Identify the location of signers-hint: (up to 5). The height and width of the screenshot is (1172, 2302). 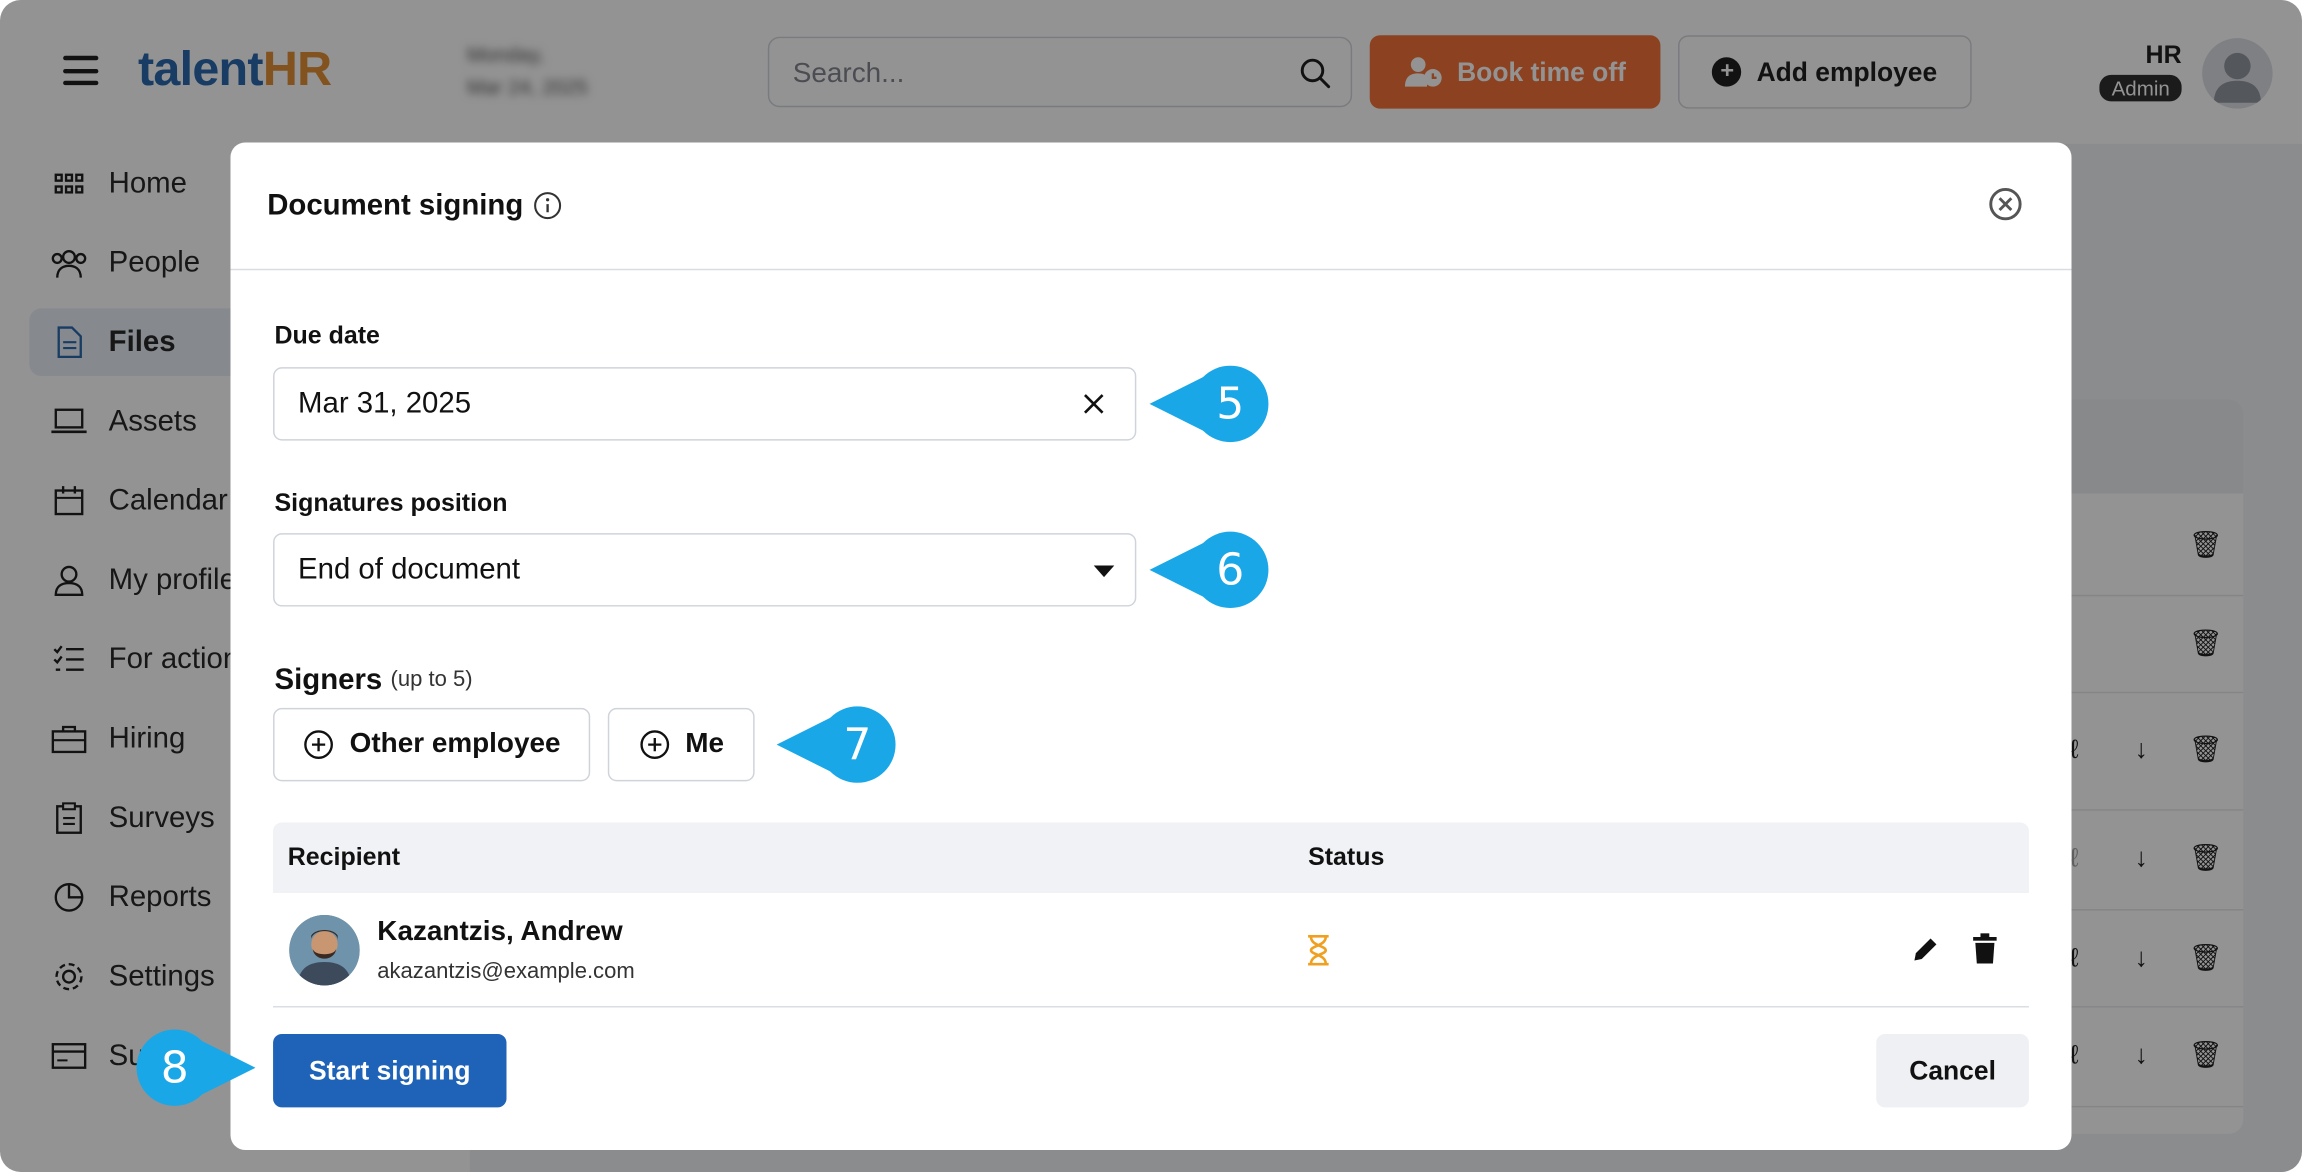
(431, 679).